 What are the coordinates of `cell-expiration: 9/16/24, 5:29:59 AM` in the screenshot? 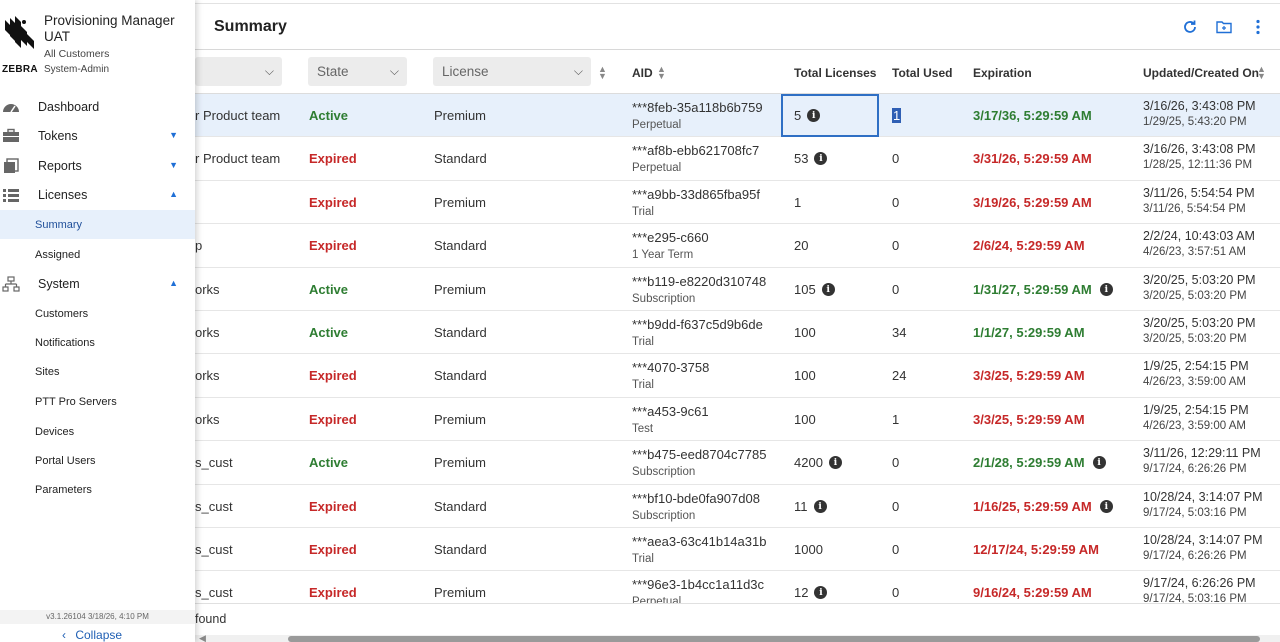 It's located at (1032, 592).